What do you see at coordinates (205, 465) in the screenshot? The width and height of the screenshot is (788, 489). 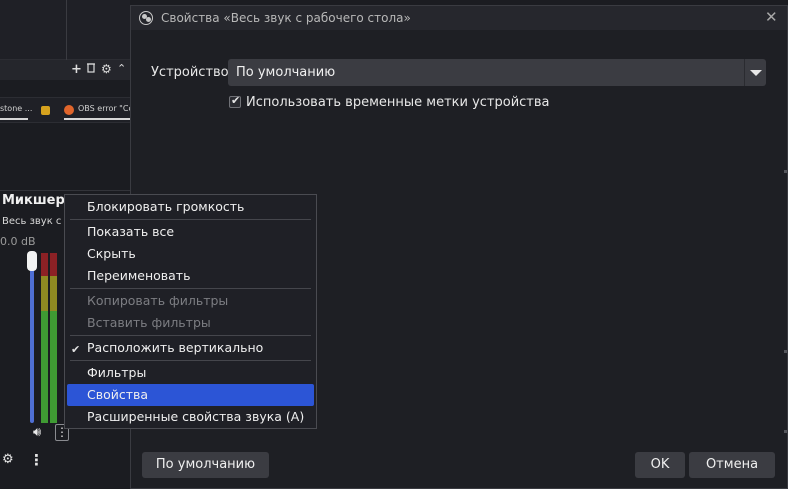 I see `defaults-button: По умолчанию` at bounding box center [205, 465].